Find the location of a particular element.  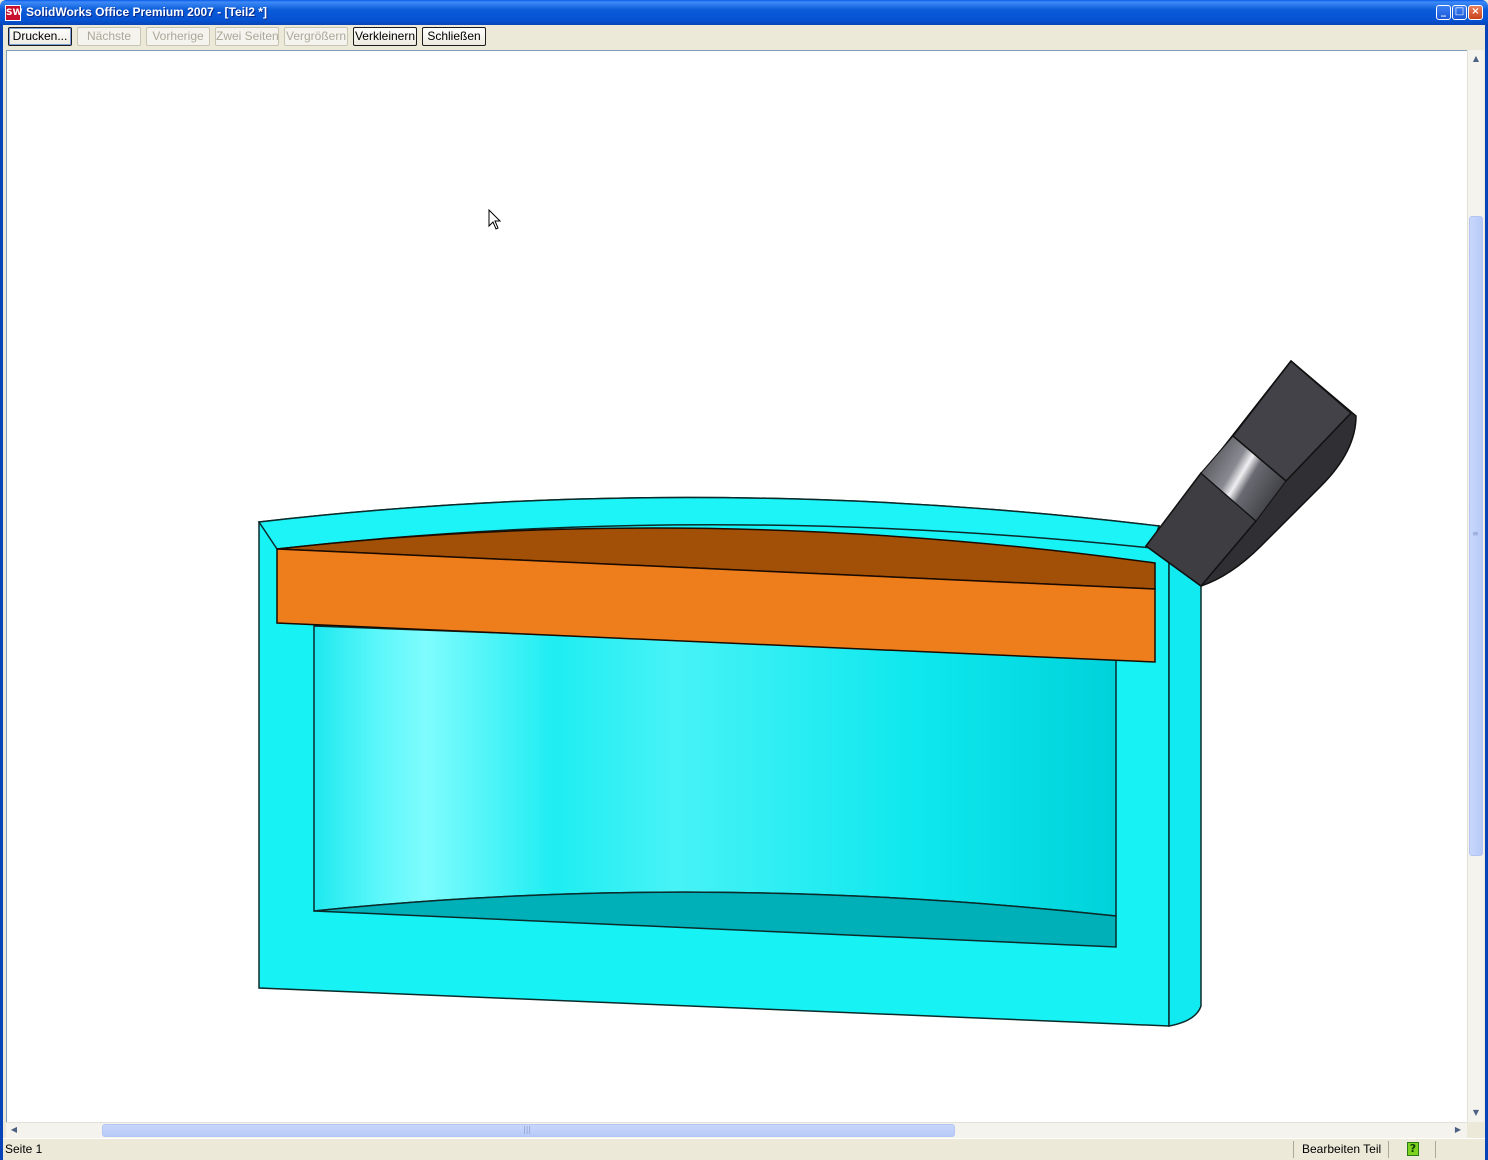

horizontal-scroll-thumb: ||| is located at coordinates (528, 1130).